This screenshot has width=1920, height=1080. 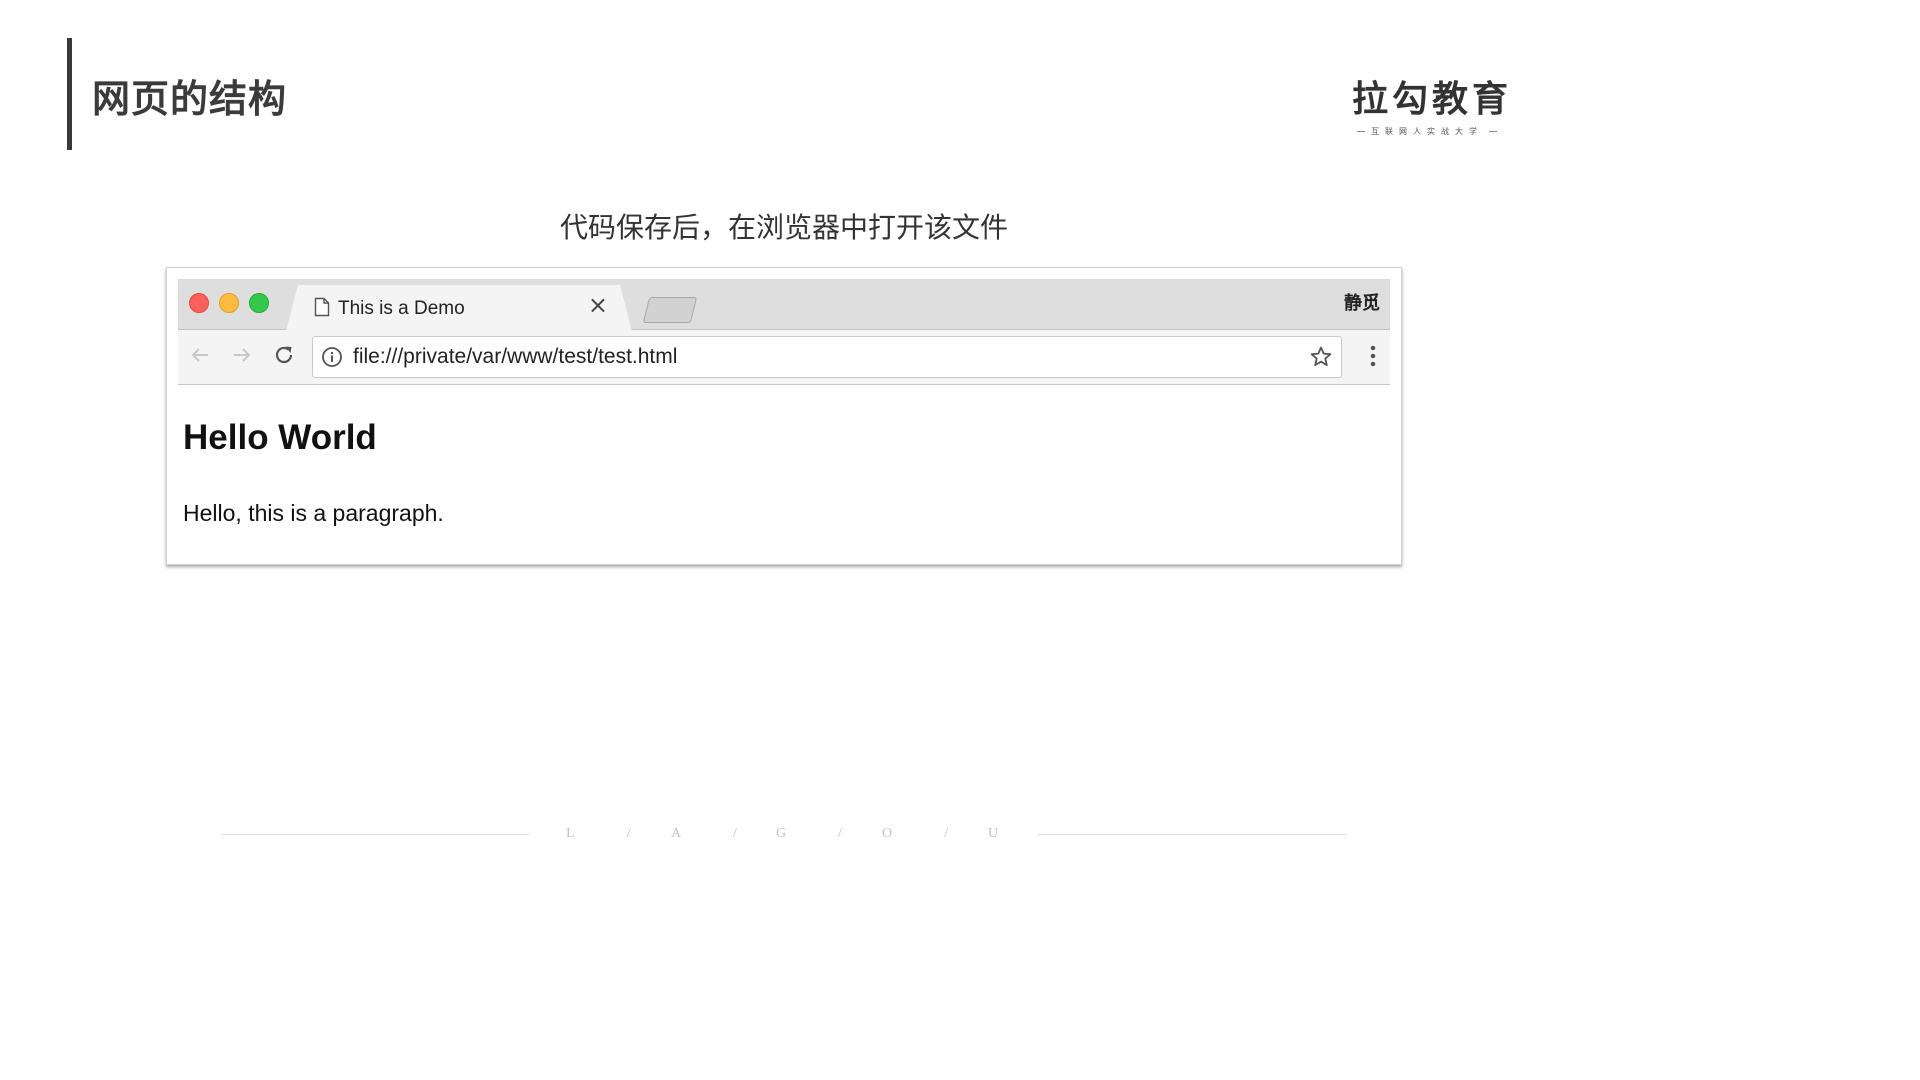 I want to click on profile-label: 静觅, so click(x=1362, y=302).